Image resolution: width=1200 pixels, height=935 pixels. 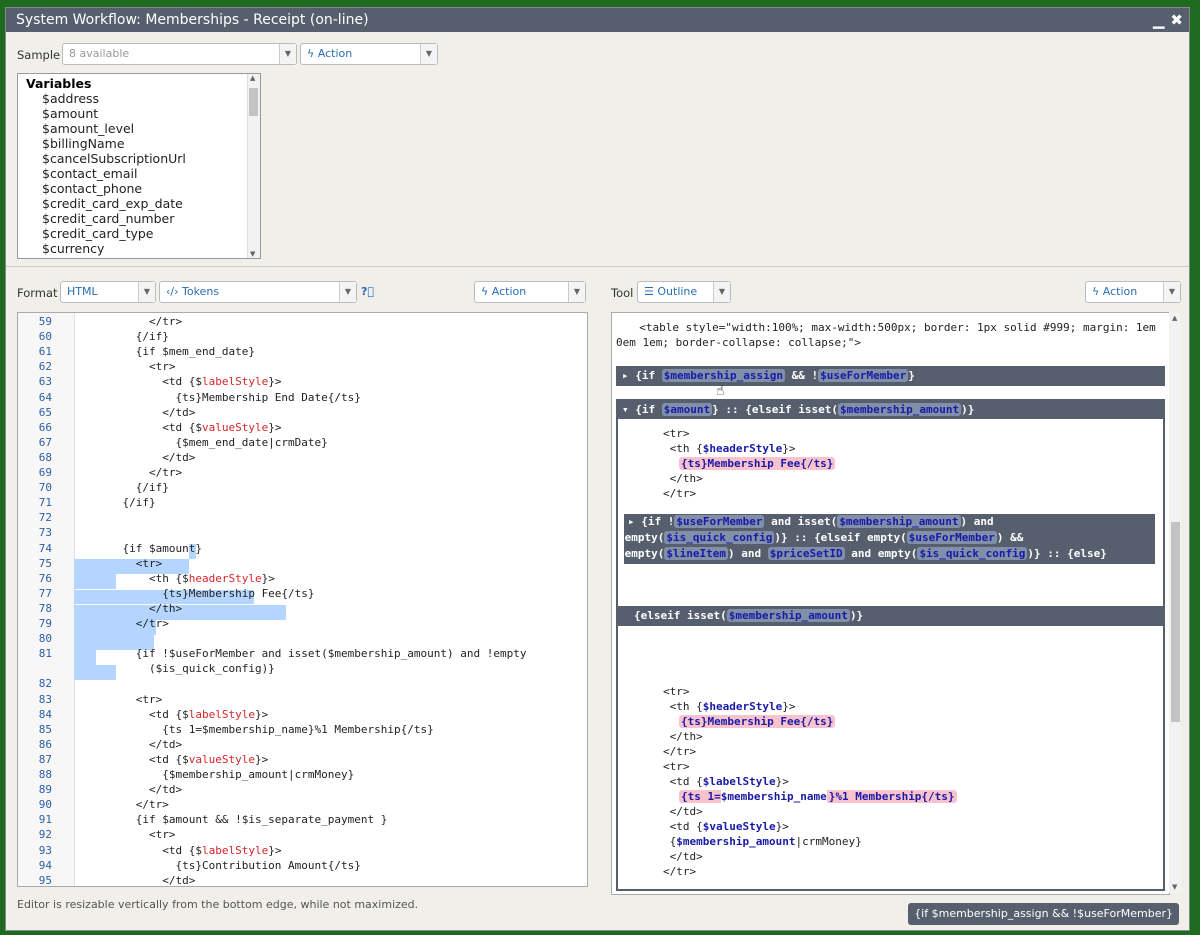 I want to click on token-membership-name: $membership_name, so click(x=774, y=796).